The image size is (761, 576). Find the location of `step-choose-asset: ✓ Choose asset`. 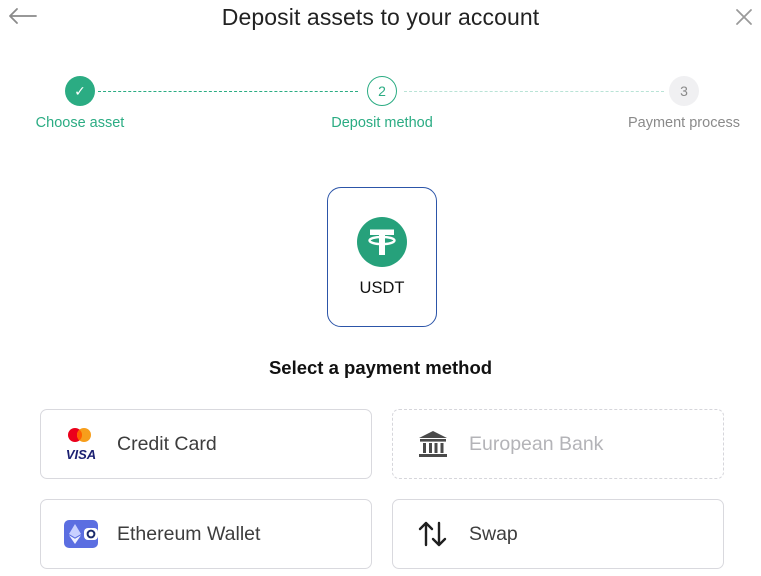

step-choose-asset: ✓ Choose asset is located at coordinates (80, 103).